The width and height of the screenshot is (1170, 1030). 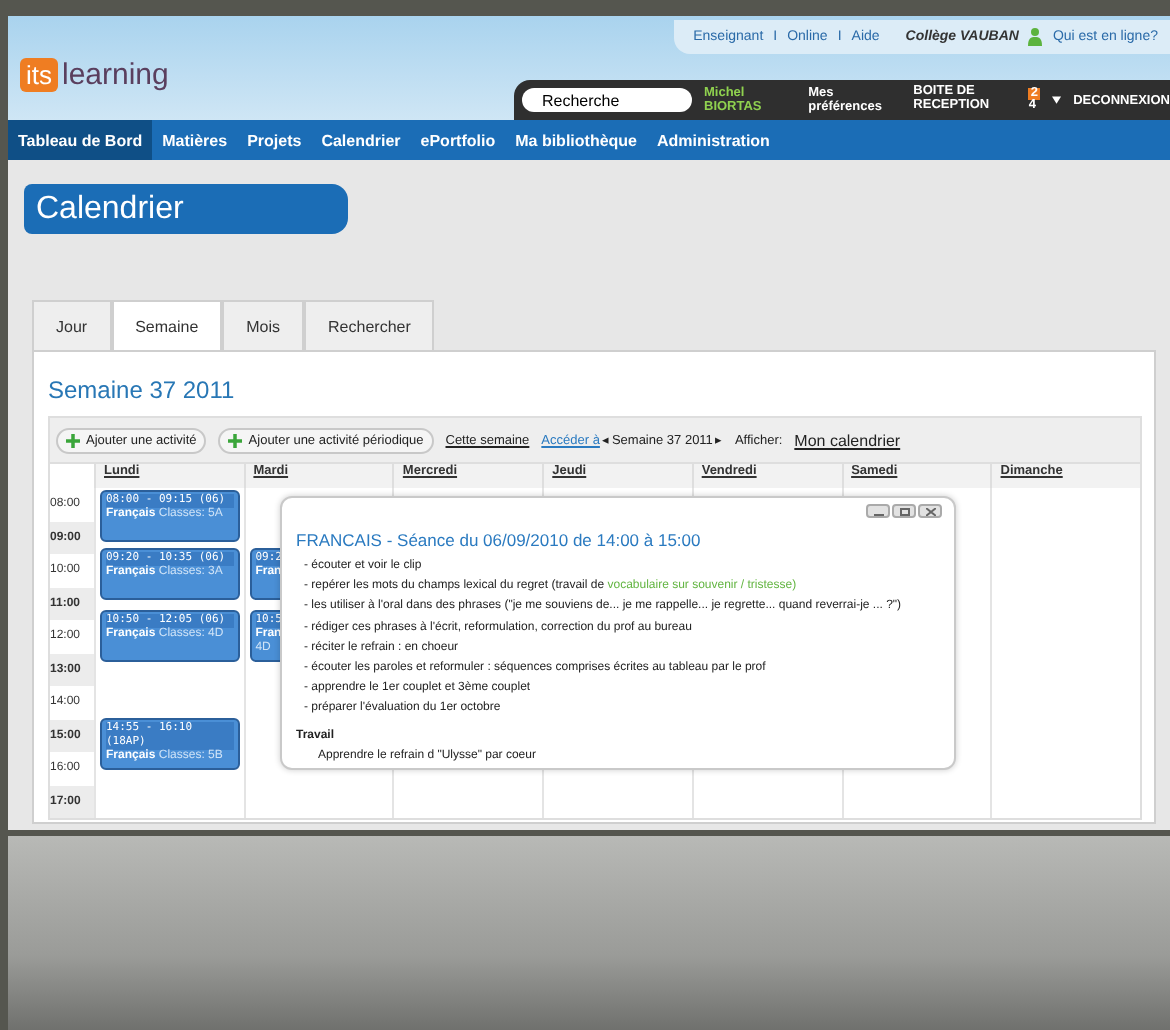 What do you see at coordinates (72, 325) in the screenshot?
I see `view-tab: Jour` at bounding box center [72, 325].